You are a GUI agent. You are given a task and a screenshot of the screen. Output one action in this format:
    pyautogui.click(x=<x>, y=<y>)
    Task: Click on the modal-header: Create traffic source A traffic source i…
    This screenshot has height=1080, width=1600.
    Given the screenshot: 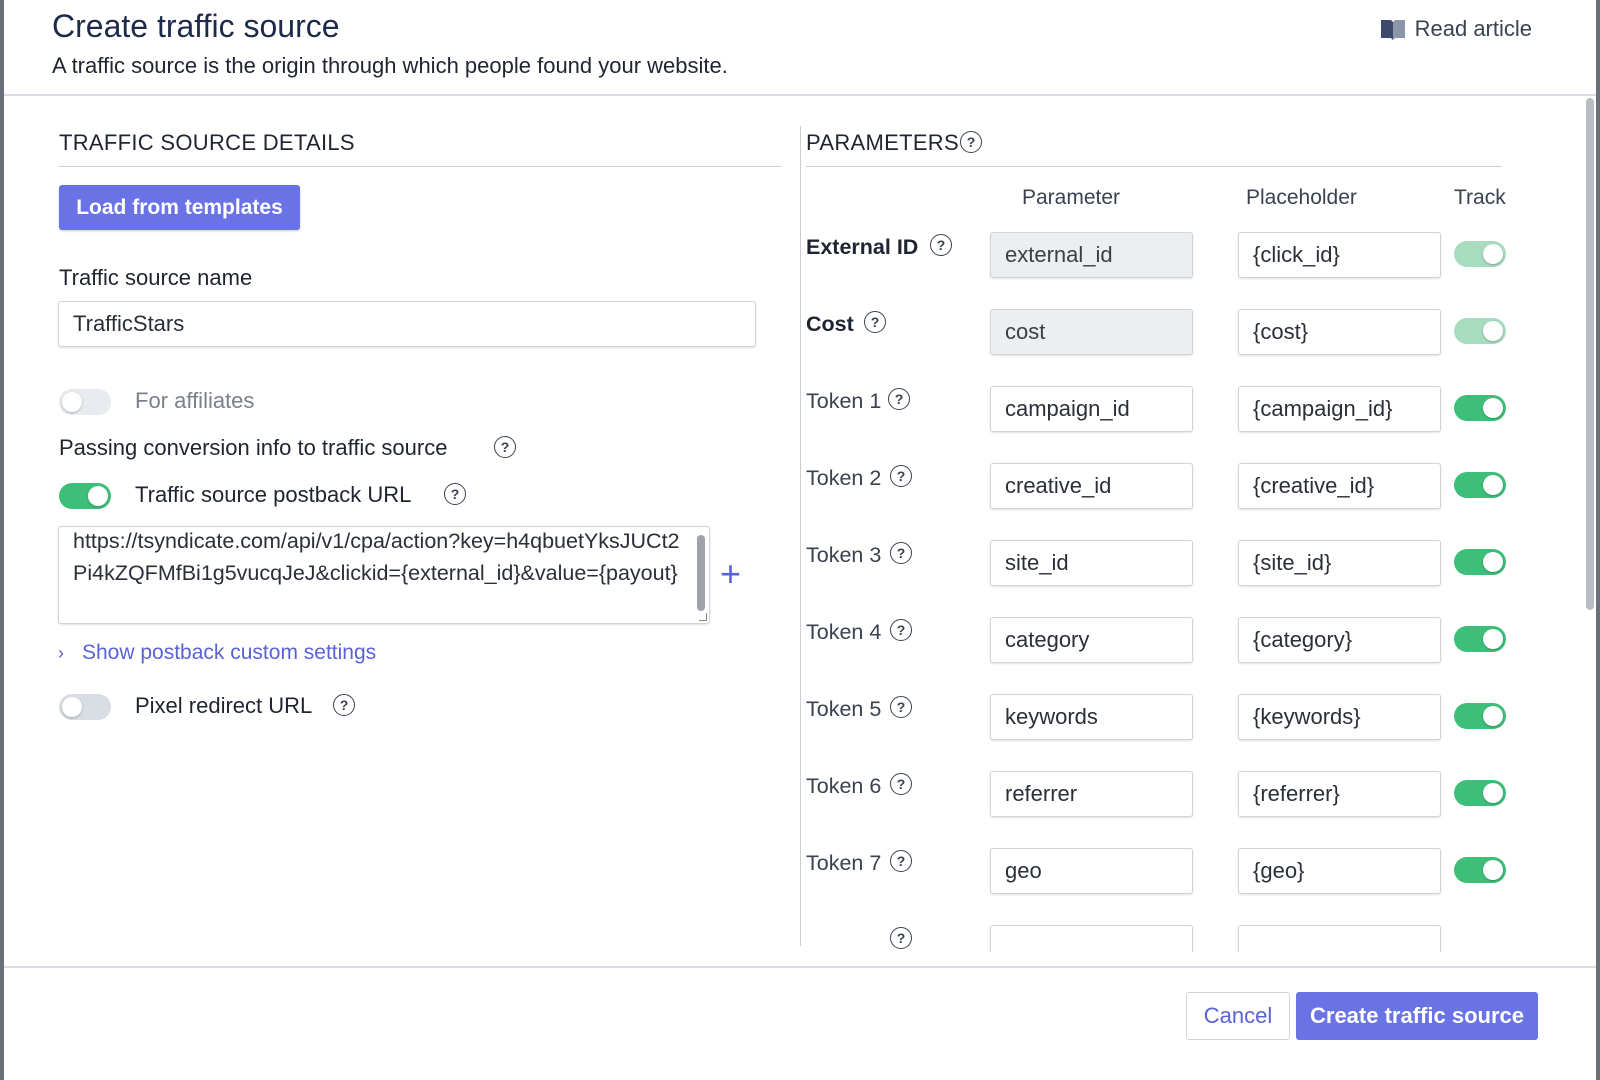 What is the action you would take?
    pyautogui.click(x=800, y=48)
    